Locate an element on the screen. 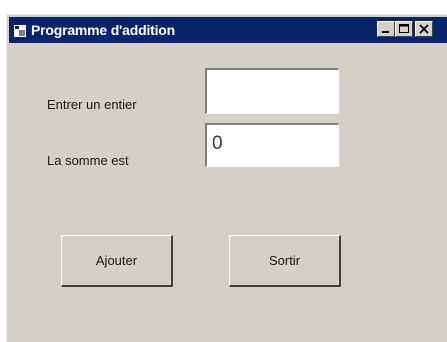  maximize-button is located at coordinates (404, 29).